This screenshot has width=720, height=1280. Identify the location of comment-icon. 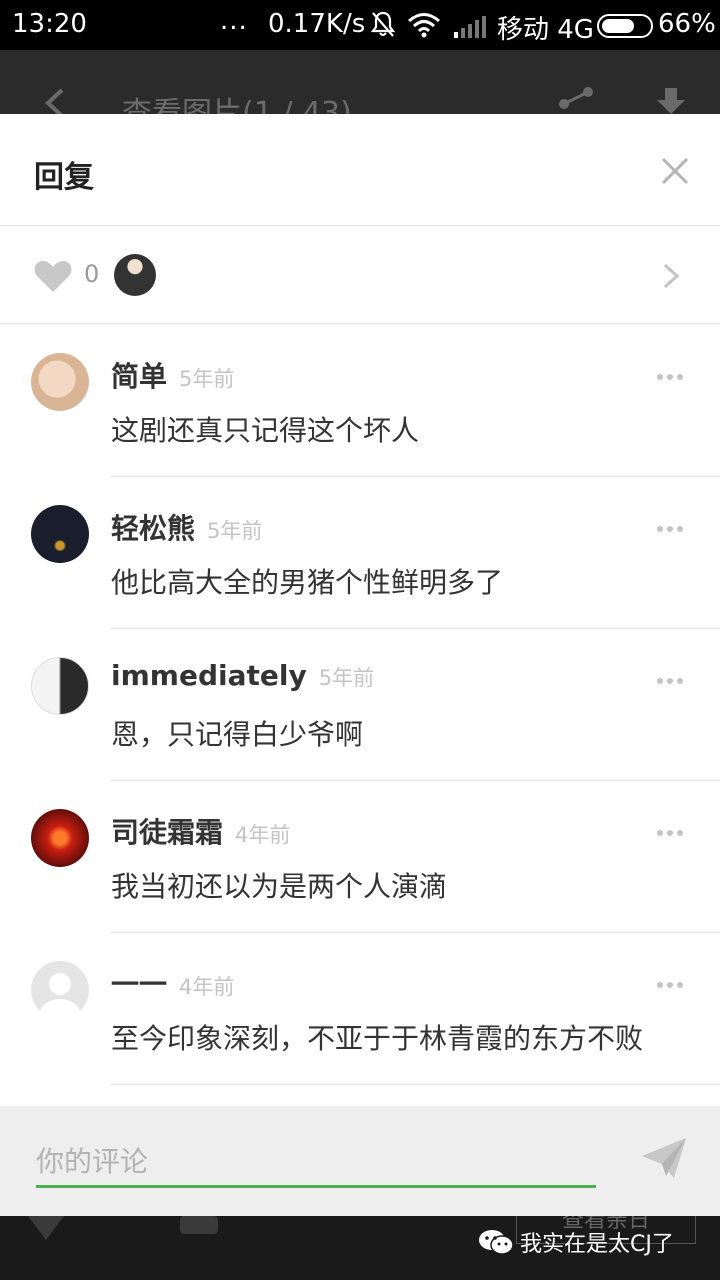
(199, 1226).